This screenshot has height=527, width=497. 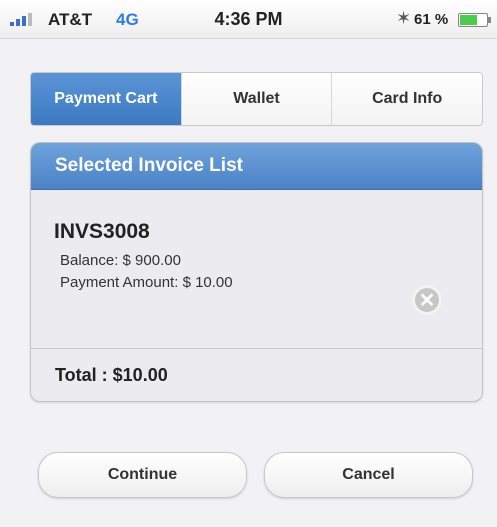 What do you see at coordinates (120, 260) in the screenshot?
I see `invoice-balance: Balance: $ 900.00` at bounding box center [120, 260].